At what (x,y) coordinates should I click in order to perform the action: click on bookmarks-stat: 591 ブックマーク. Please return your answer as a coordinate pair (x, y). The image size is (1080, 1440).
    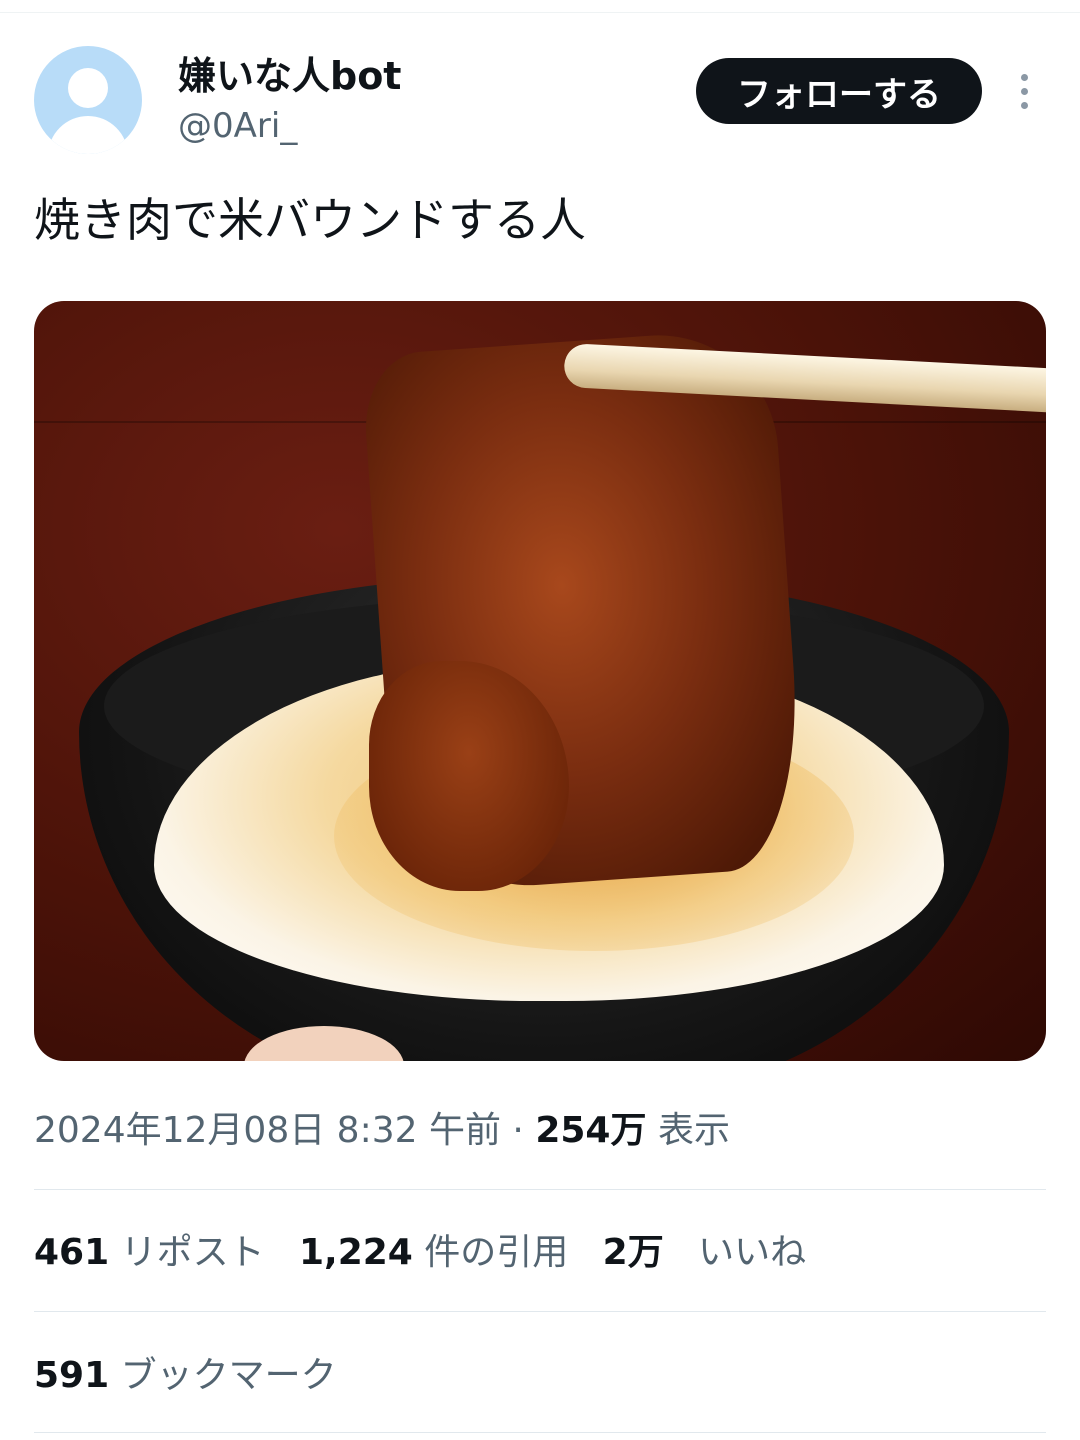
    Looking at the image, I should click on (185, 1376).